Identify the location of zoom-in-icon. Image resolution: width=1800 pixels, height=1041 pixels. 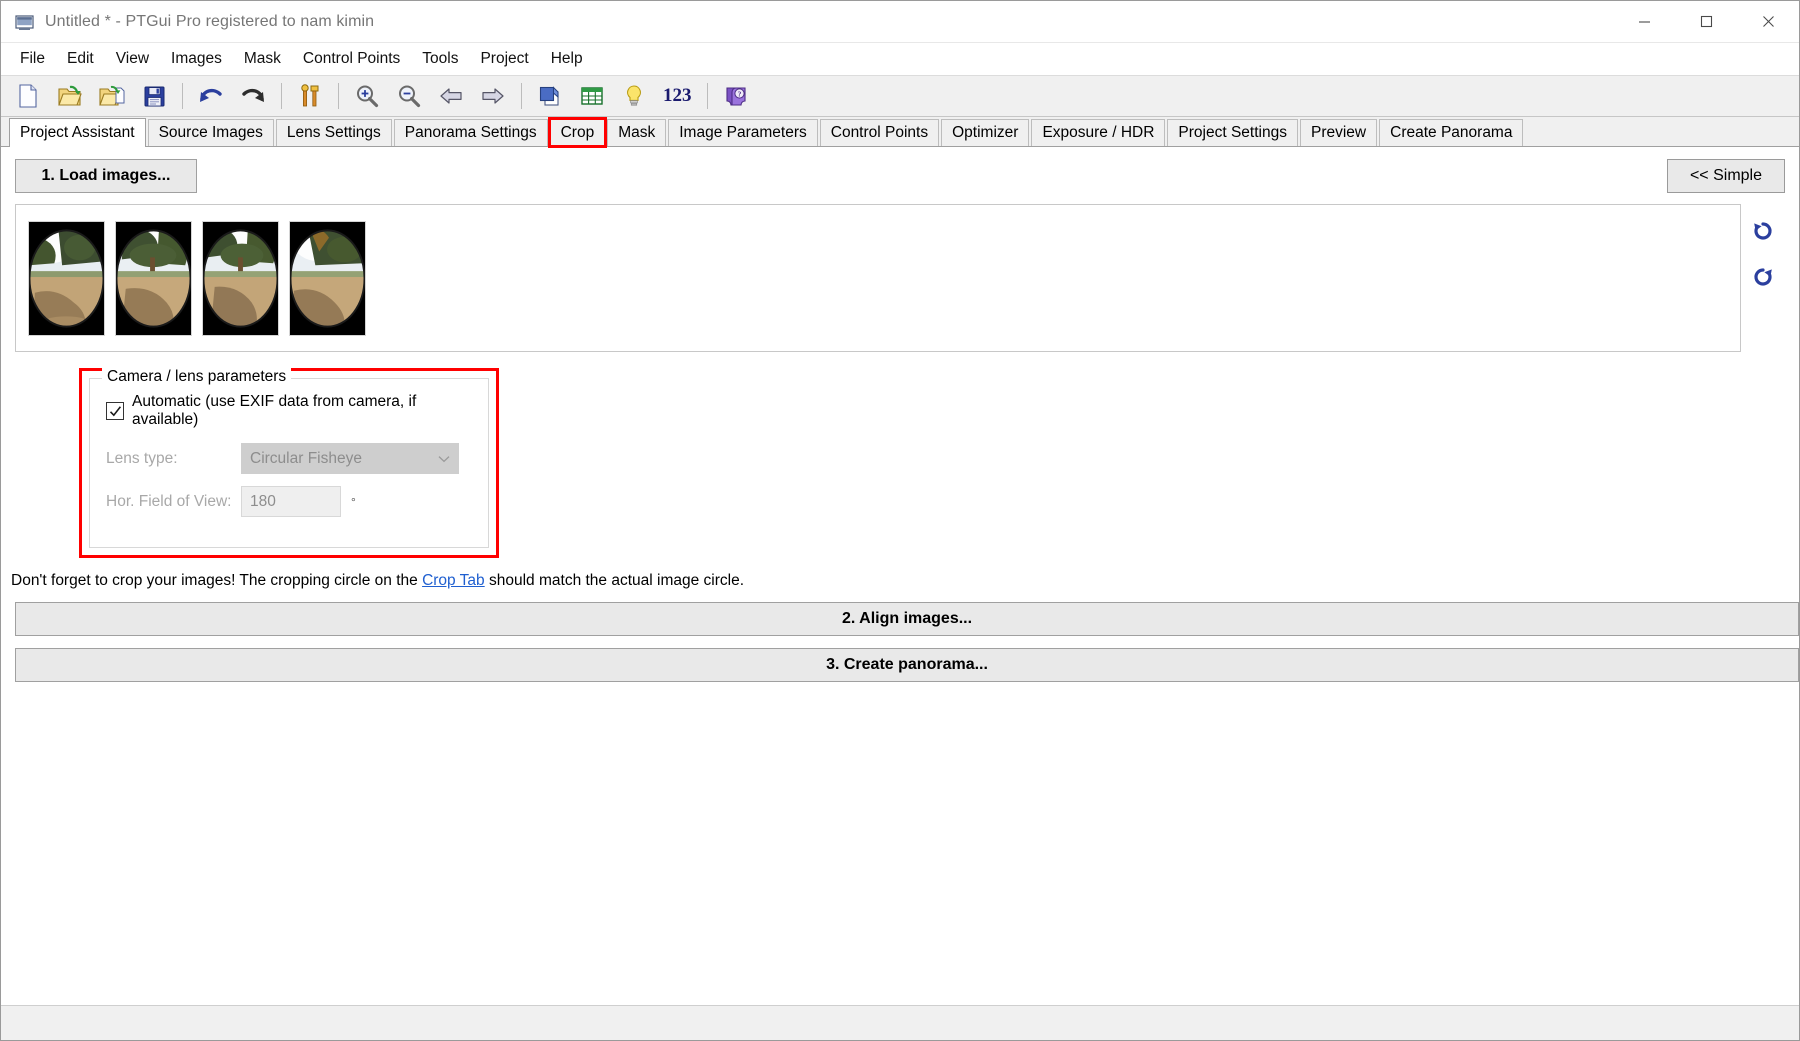
(367, 96).